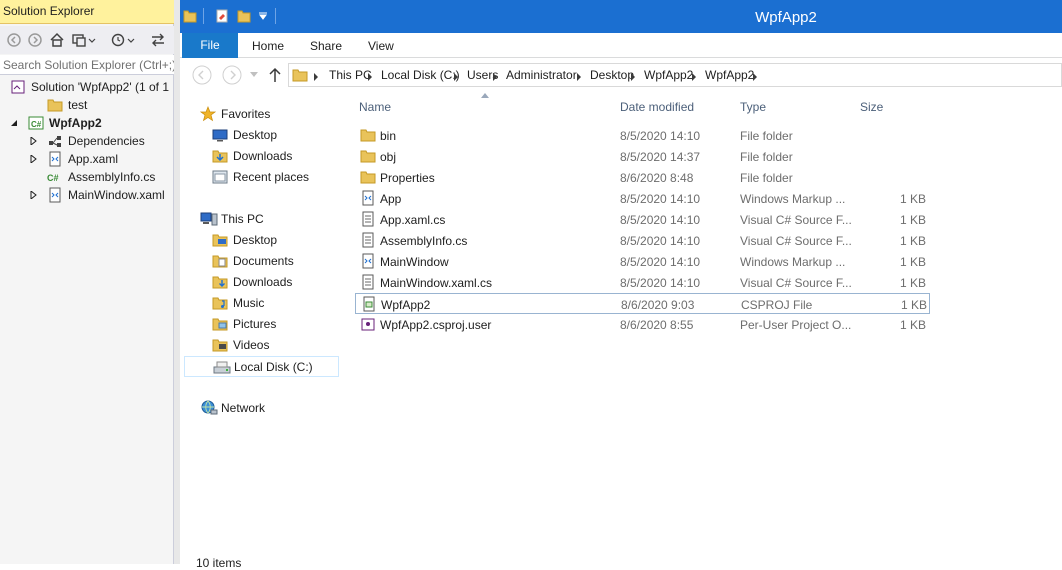 This screenshot has width=1062, height=570. I want to click on network-icon, so click(209, 408).